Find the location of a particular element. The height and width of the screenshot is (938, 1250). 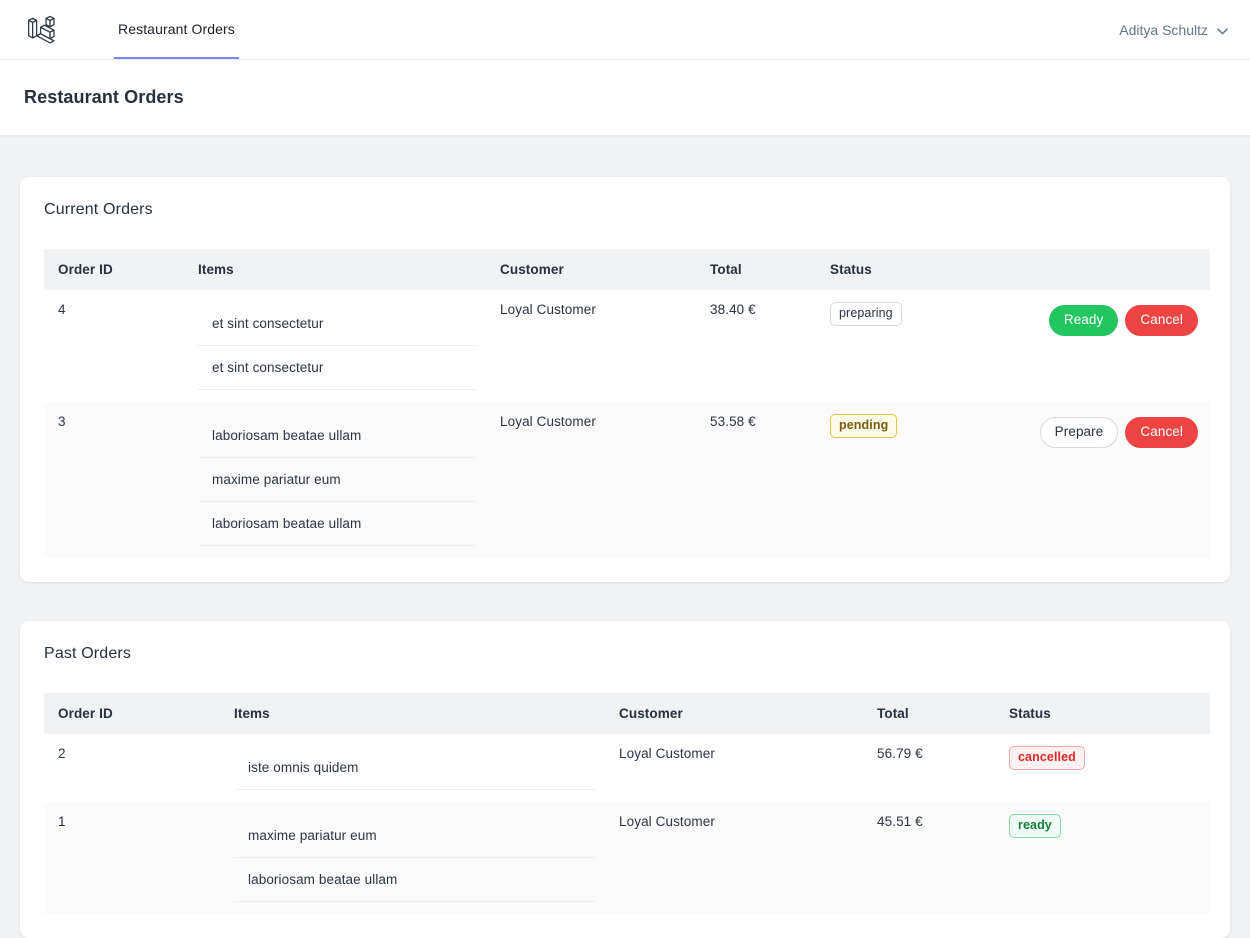

past-orders-head: Order ID Items Customer Total Status is located at coordinates (627, 713).